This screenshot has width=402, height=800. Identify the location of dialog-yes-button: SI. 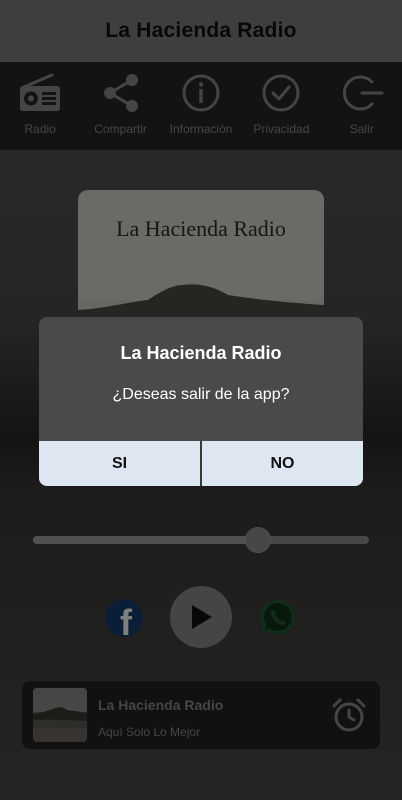
(120, 463).